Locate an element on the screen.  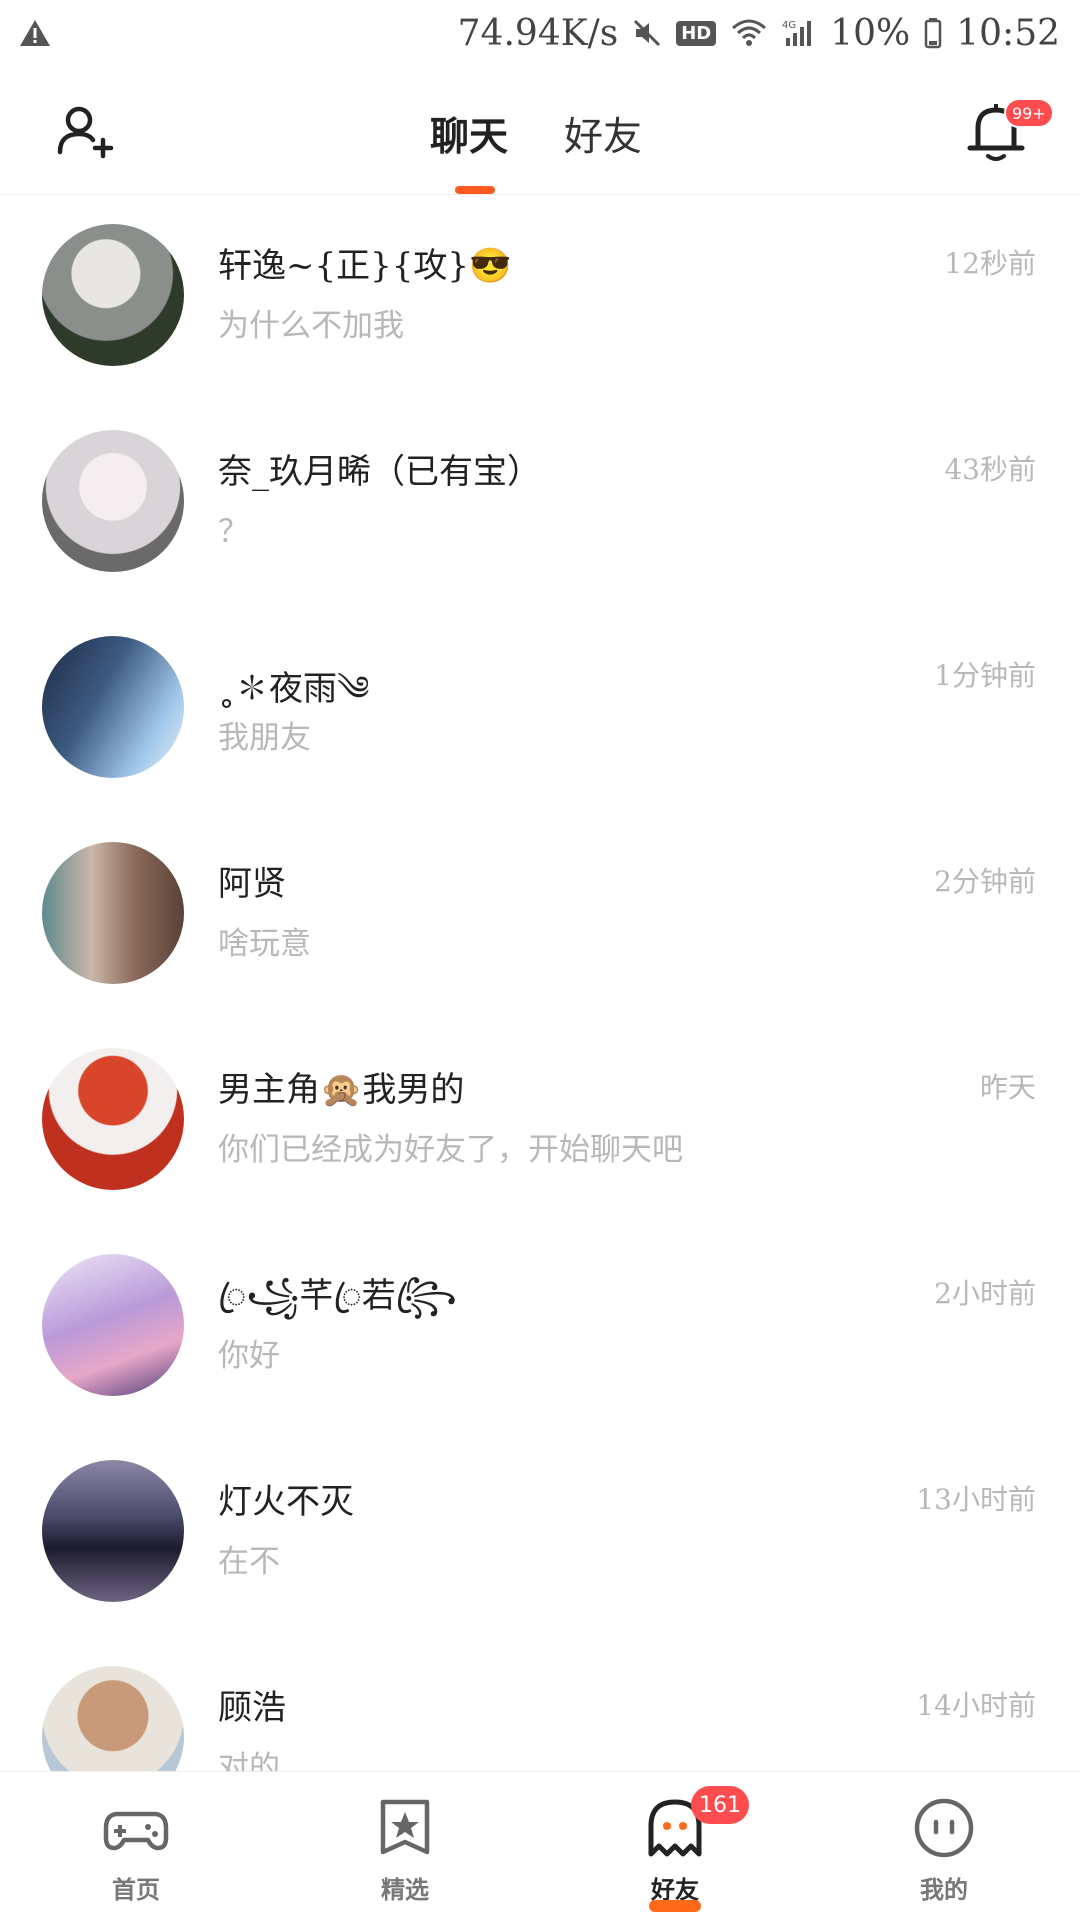
chat-name: 男主角🙊我男的 is located at coordinates (341, 1090).